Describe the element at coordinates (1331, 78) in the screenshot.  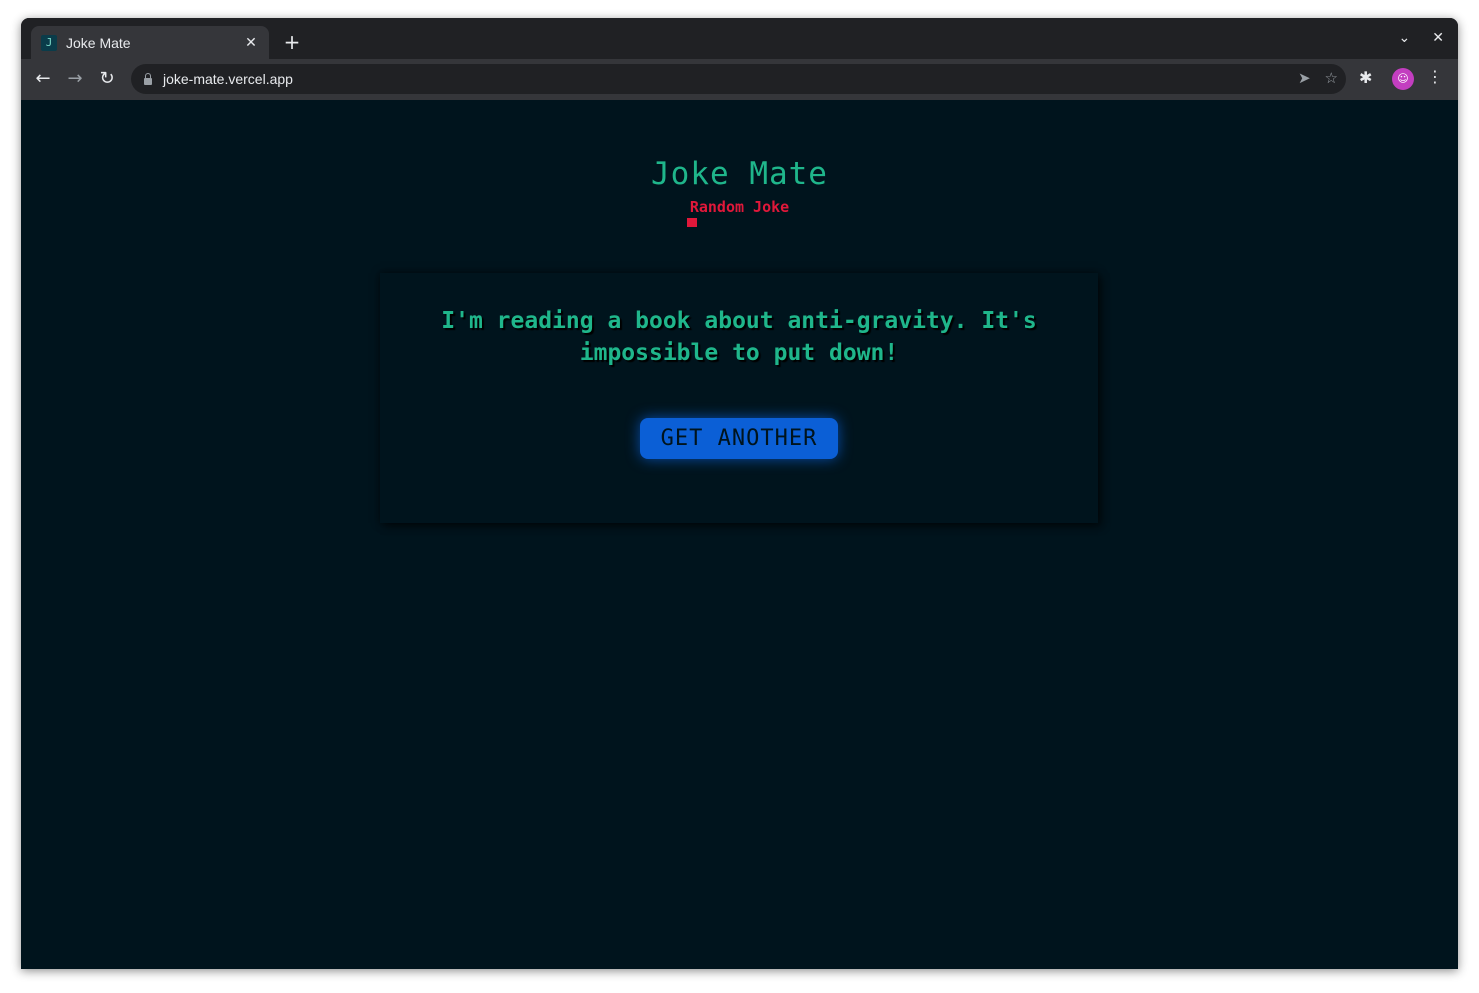
I see `bookmark-star-icon: ☆` at that location.